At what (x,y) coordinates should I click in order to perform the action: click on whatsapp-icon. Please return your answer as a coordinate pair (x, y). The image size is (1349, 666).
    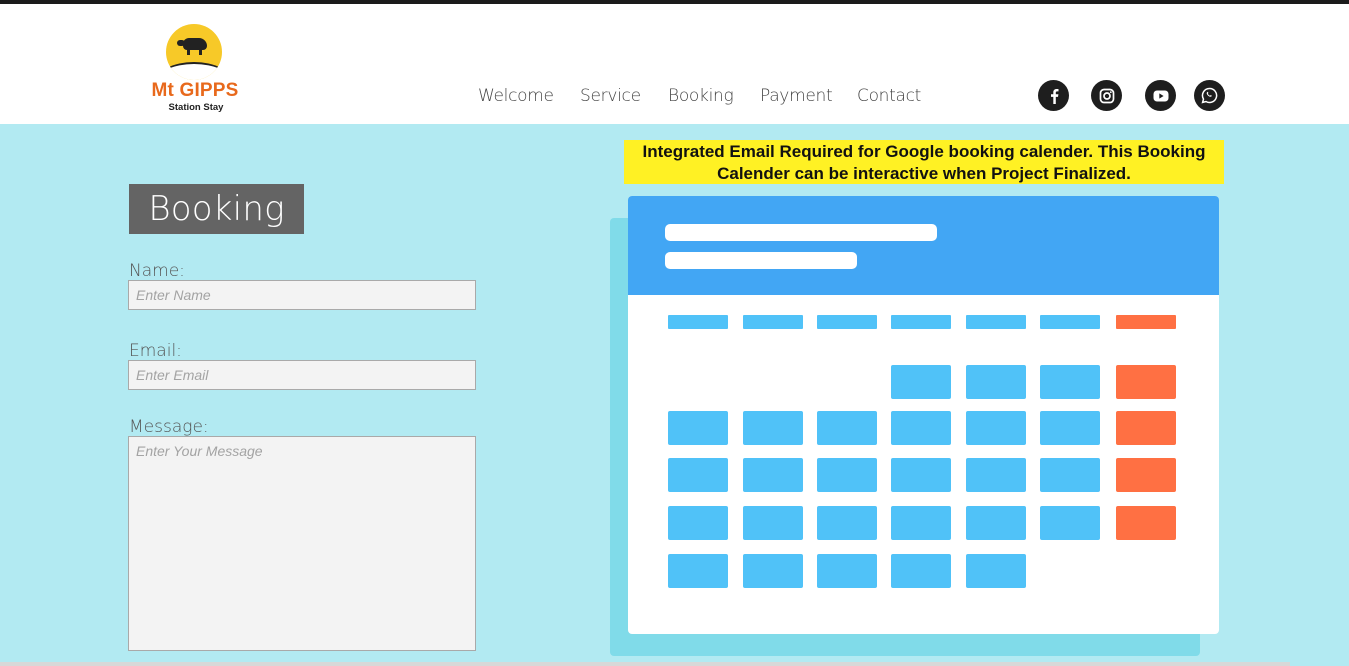
    Looking at the image, I should click on (1209, 95).